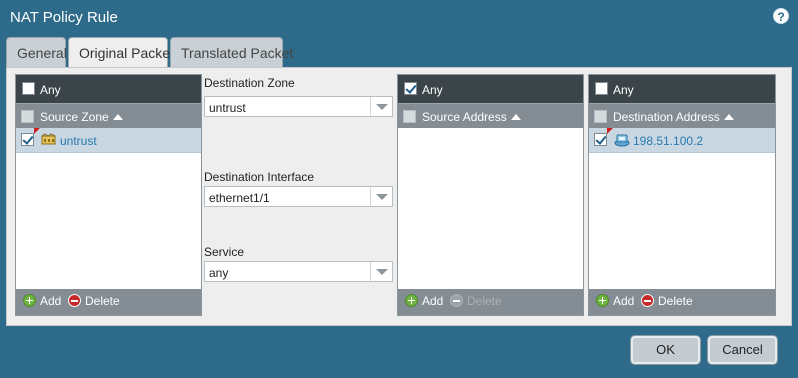  What do you see at coordinates (74, 117) in the screenshot?
I see `source-zone-column-label: Source Zone` at bounding box center [74, 117].